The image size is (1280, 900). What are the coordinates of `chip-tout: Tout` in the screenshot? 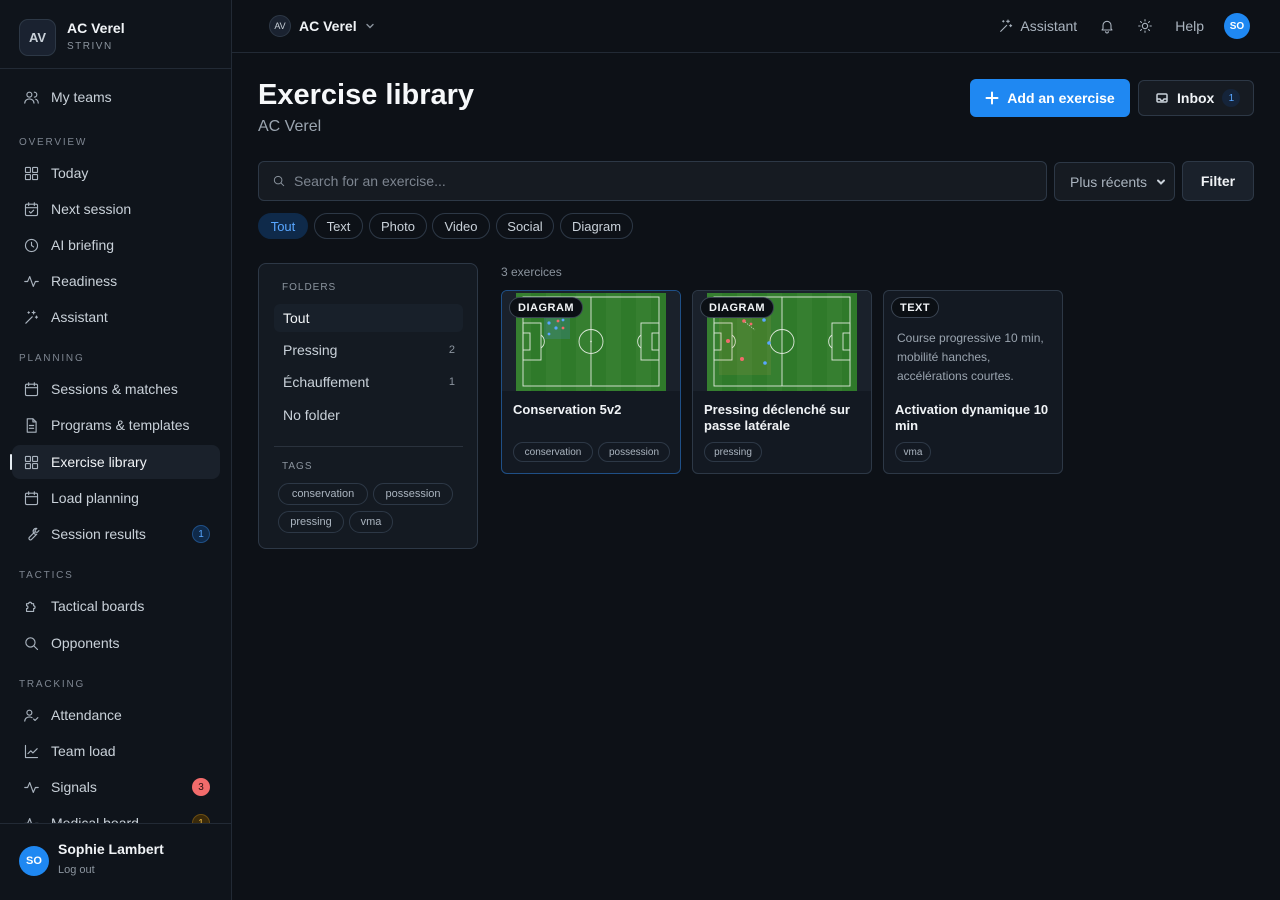 It's located at (283, 226).